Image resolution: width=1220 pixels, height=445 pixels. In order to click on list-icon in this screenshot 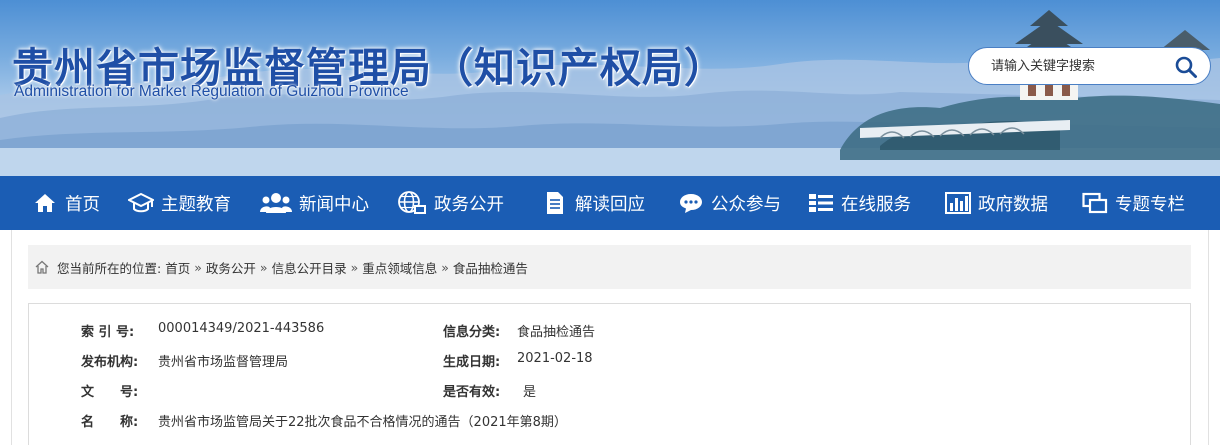, I will do `click(821, 203)`.